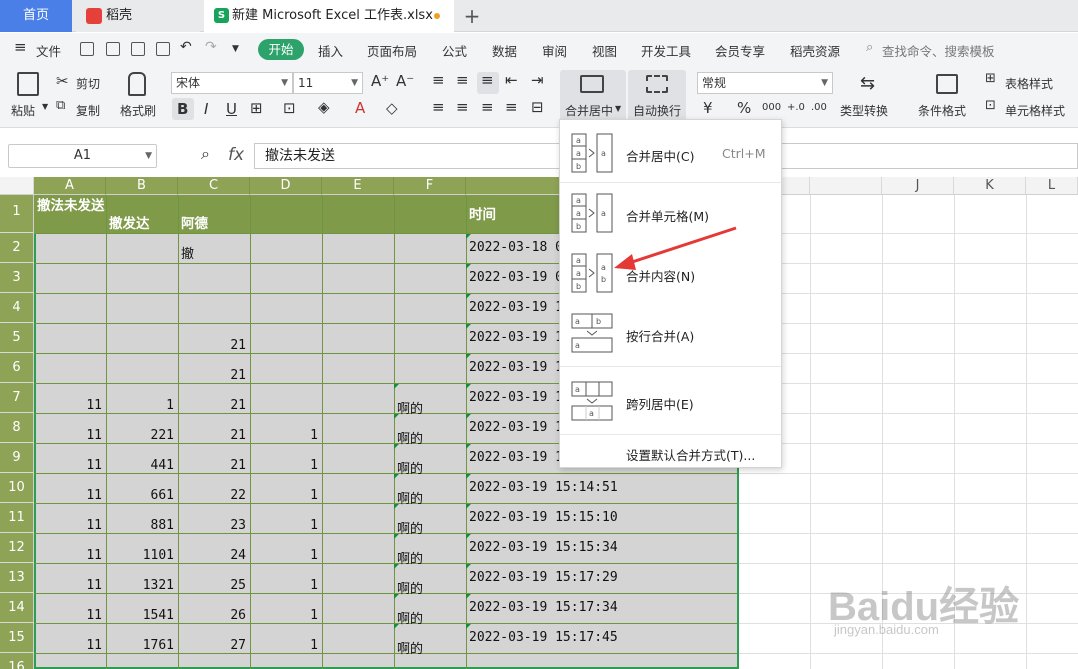  Describe the element at coordinates (186, 47) in the screenshot. I see `undo-icon: ↶` at that location.